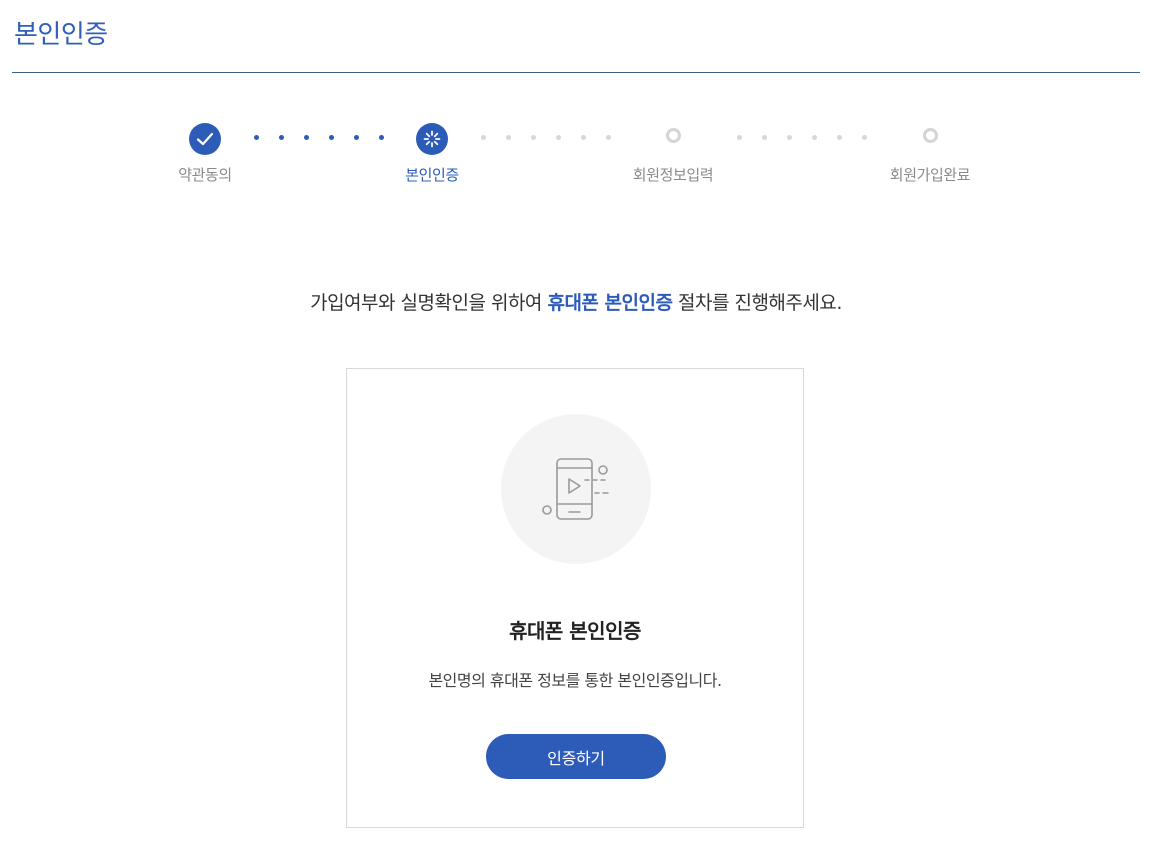 The image size is (1168, 850). I want to click on guide-text-after: 절차를 진행해주세요., so click(757, 303).